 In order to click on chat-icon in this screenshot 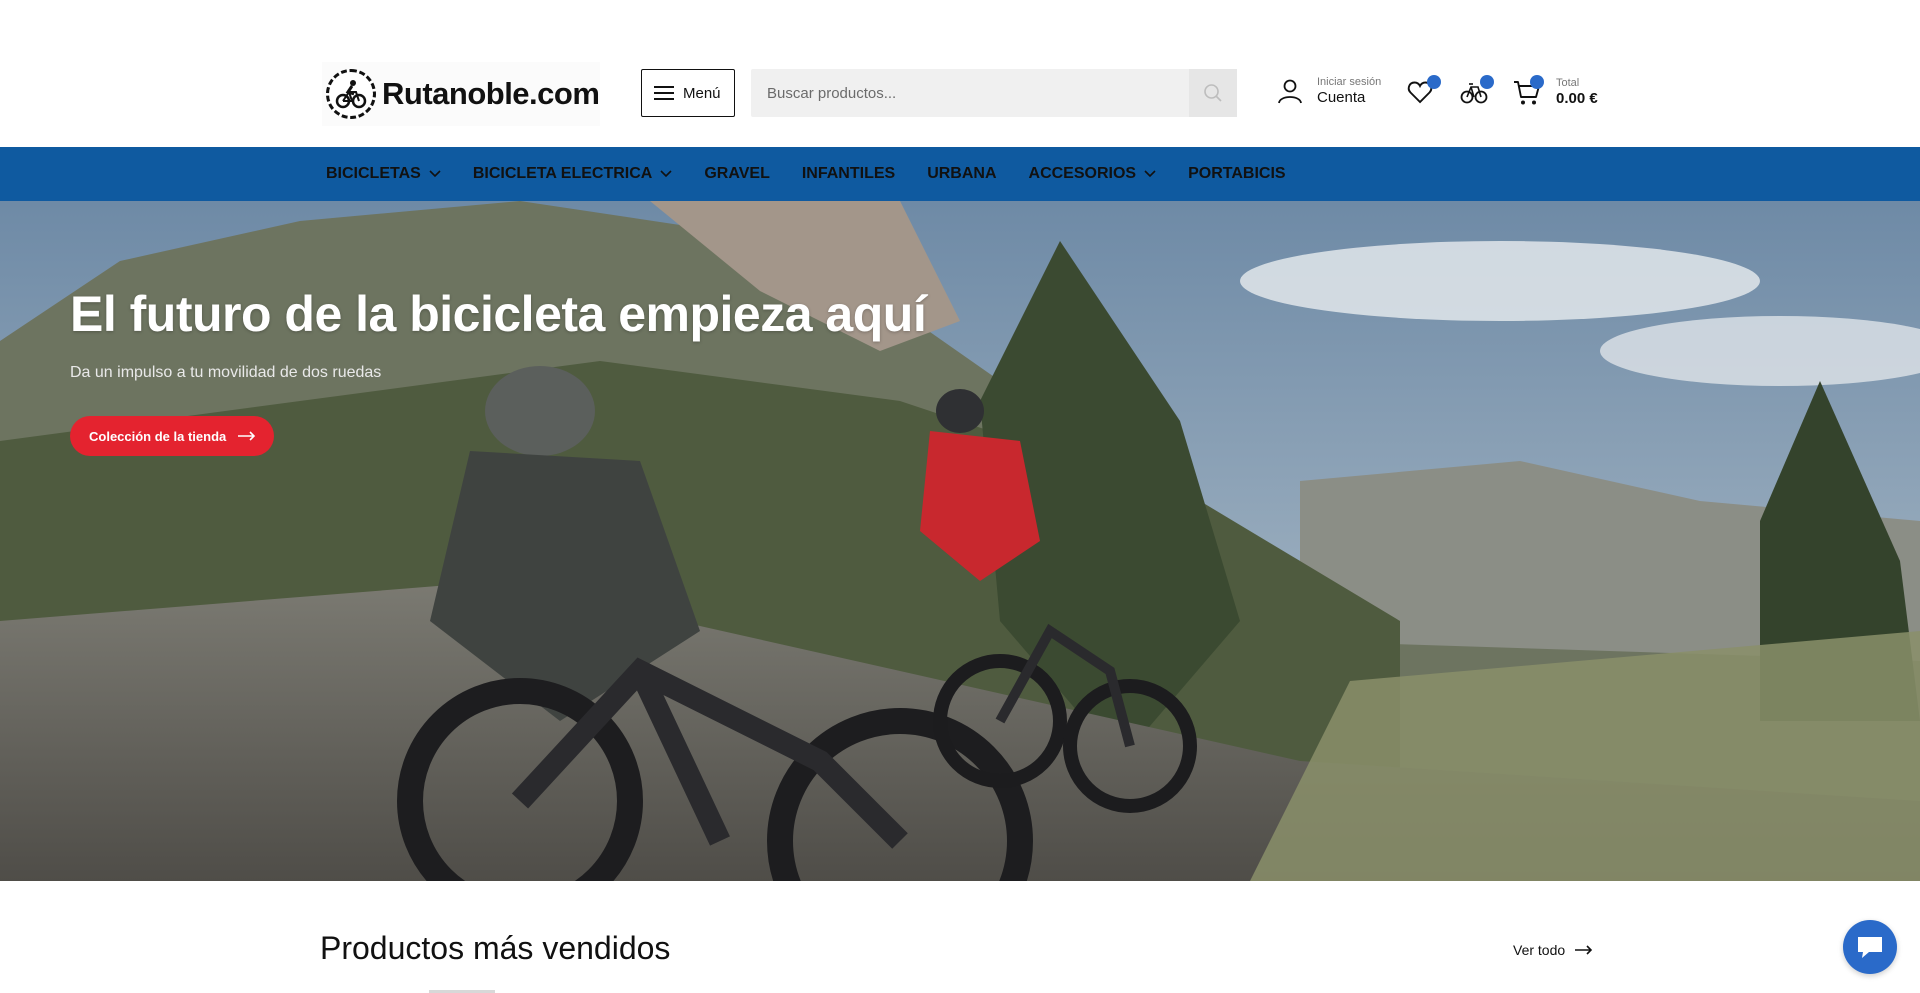, I will do `click(1870, 947)`.